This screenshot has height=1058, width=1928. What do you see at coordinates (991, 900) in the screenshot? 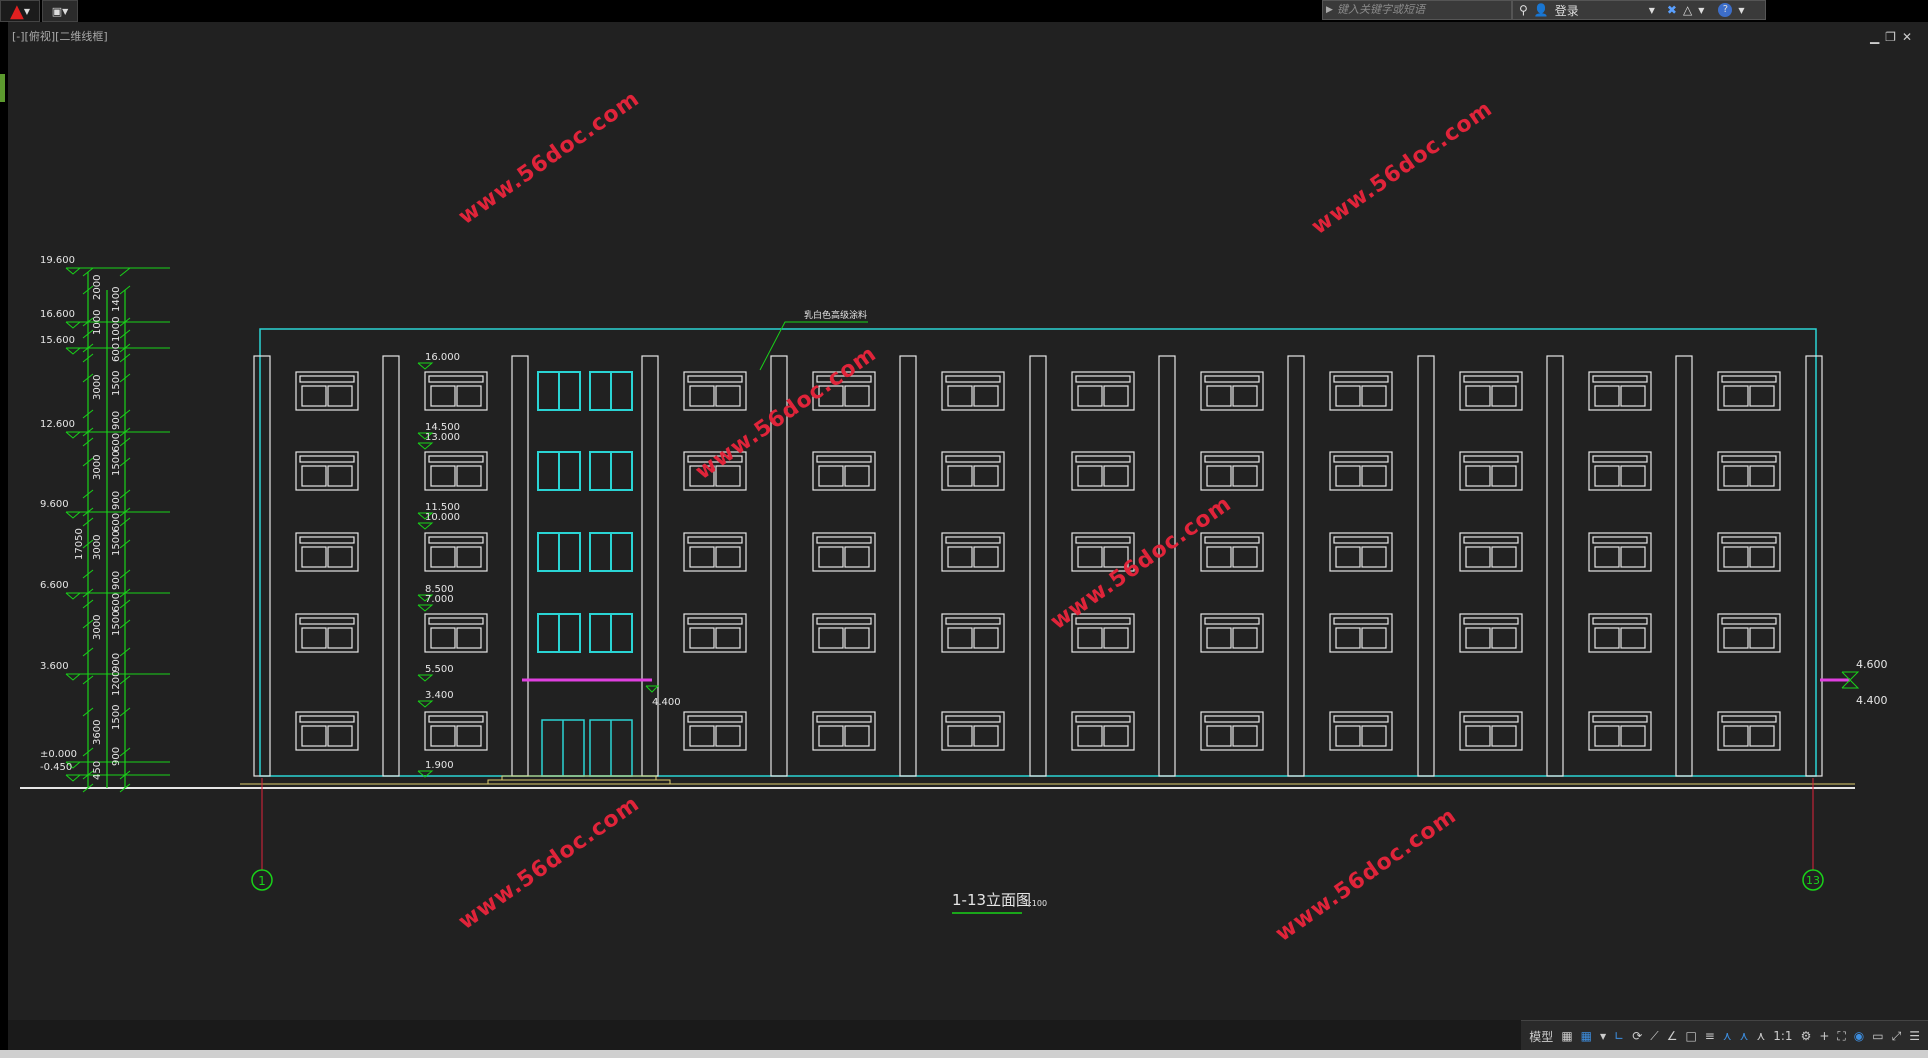
I see `drawing-title: 1-13立面图` at bounding box center [991, 900].